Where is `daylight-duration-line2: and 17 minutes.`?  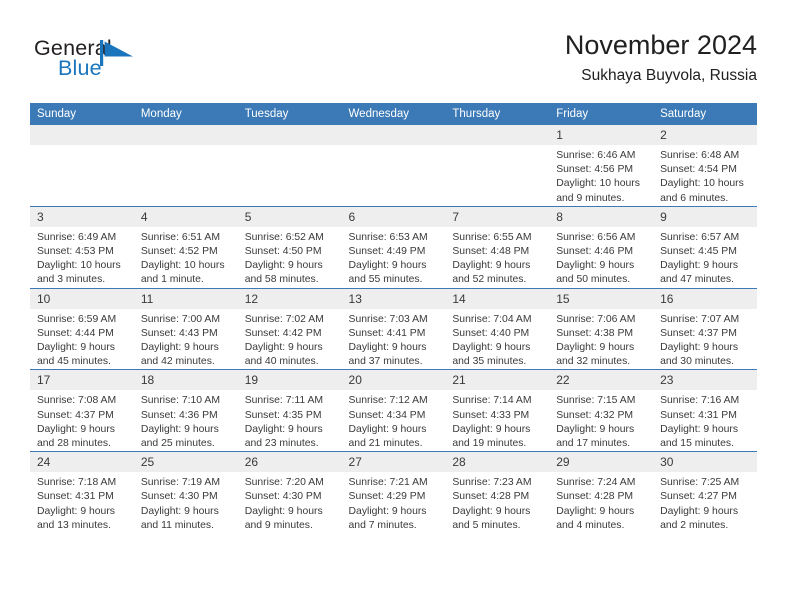
daylight-duration-line2: and 17 minutes. is located at coordinates (593, 444).